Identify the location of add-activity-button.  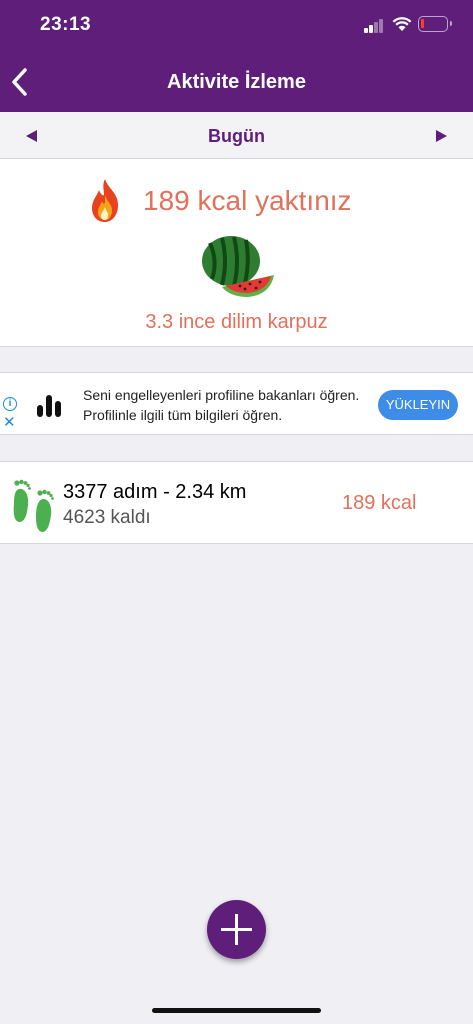
(236, 929).